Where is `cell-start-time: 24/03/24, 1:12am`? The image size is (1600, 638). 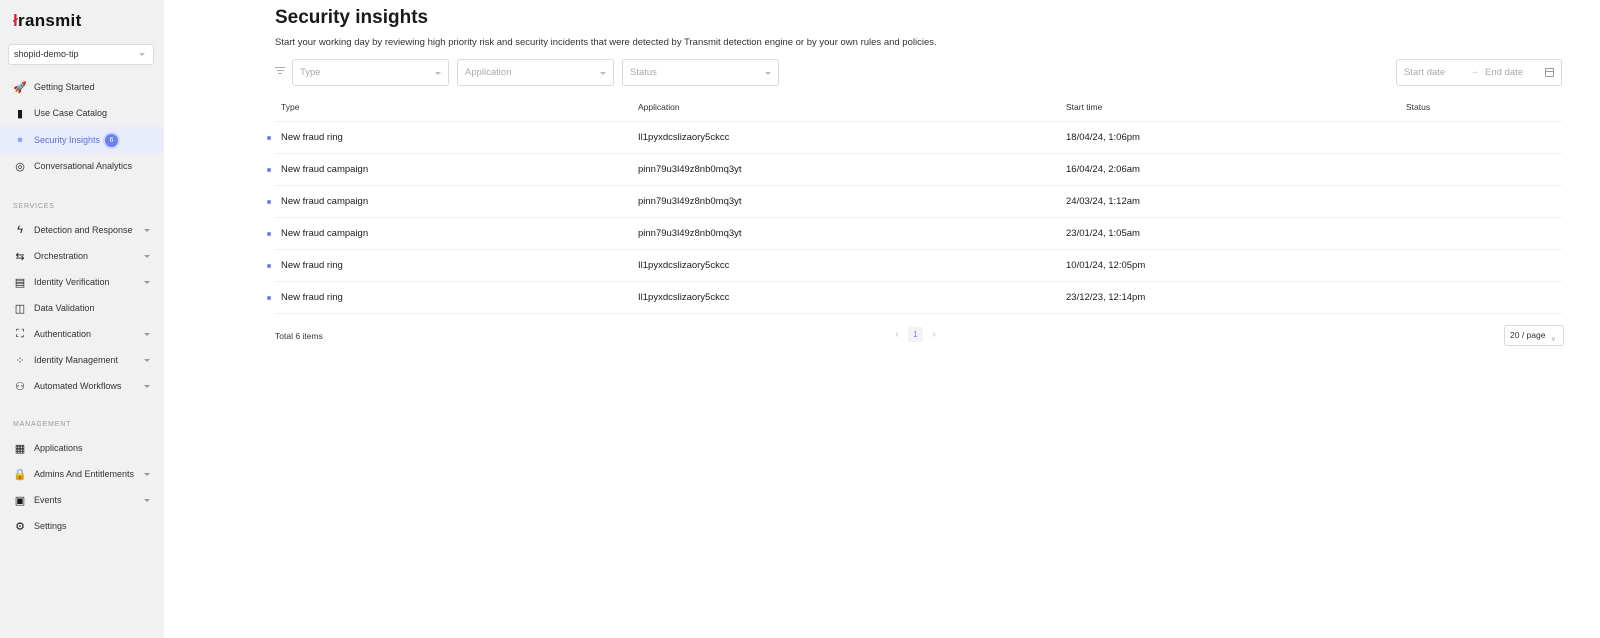
cell-start-time: 24/03/24, 1:12am is located at coordinates (1103, 201).